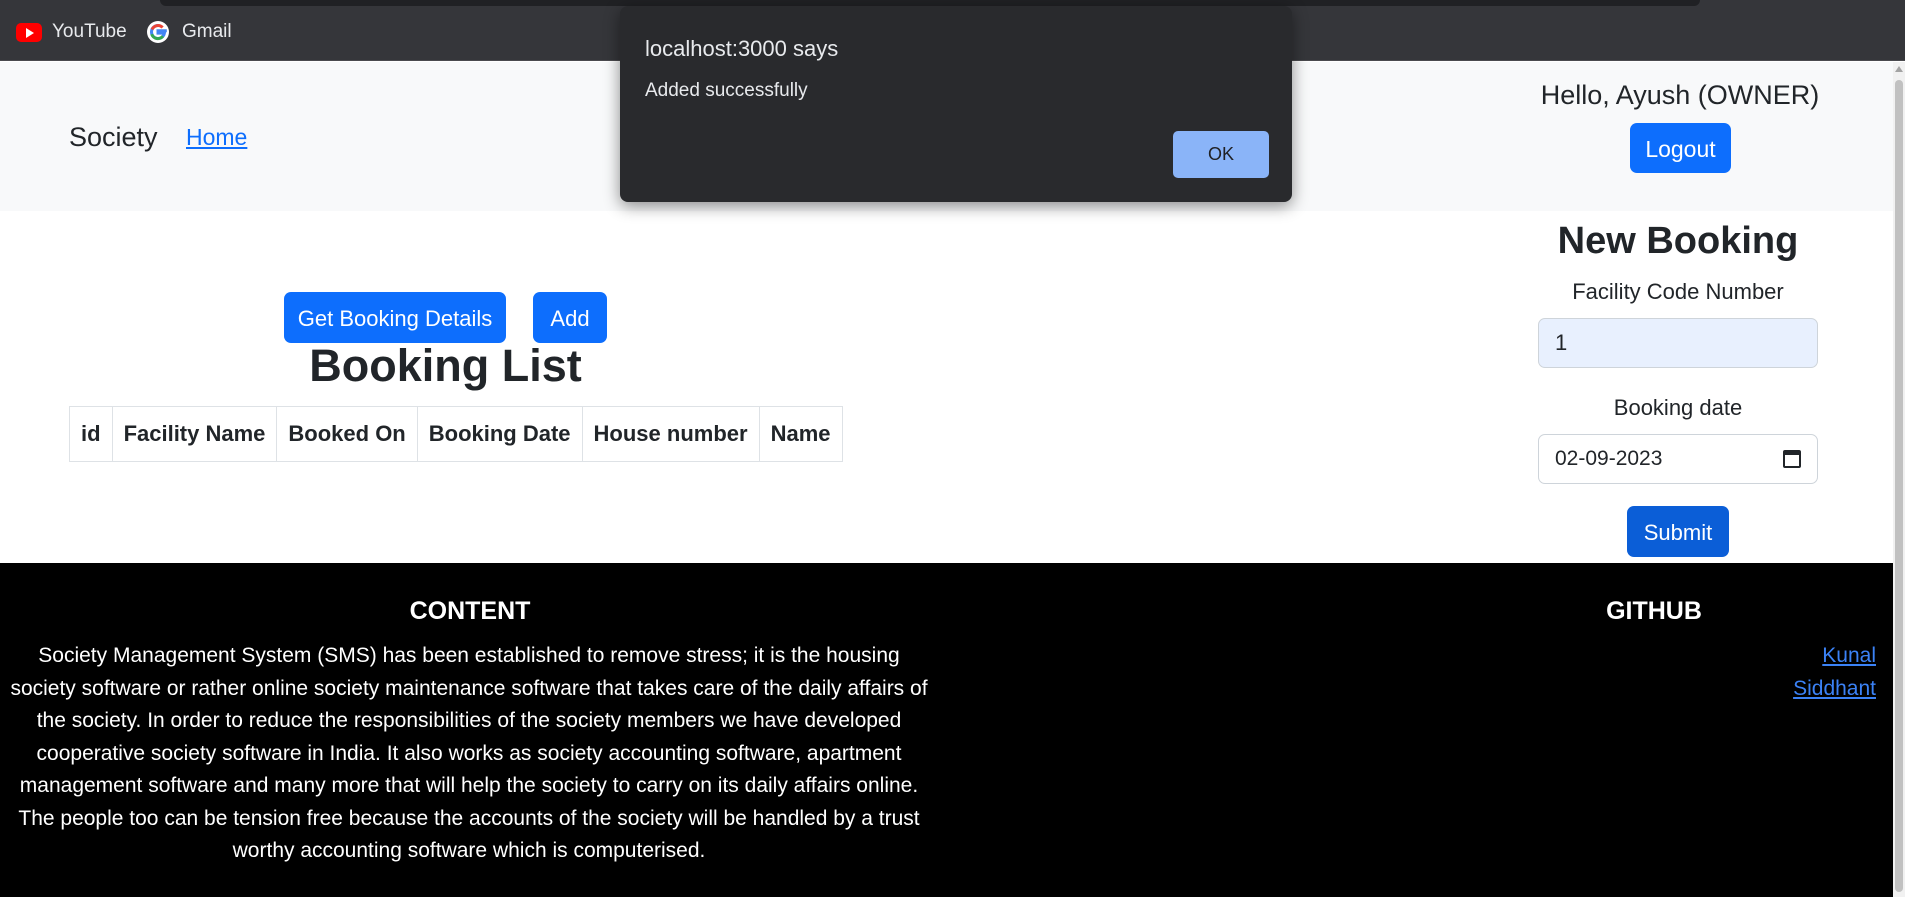 This screenshot has height=897, width=1905. I want to click on bookmark-label: YouTube, so click(89, 31).